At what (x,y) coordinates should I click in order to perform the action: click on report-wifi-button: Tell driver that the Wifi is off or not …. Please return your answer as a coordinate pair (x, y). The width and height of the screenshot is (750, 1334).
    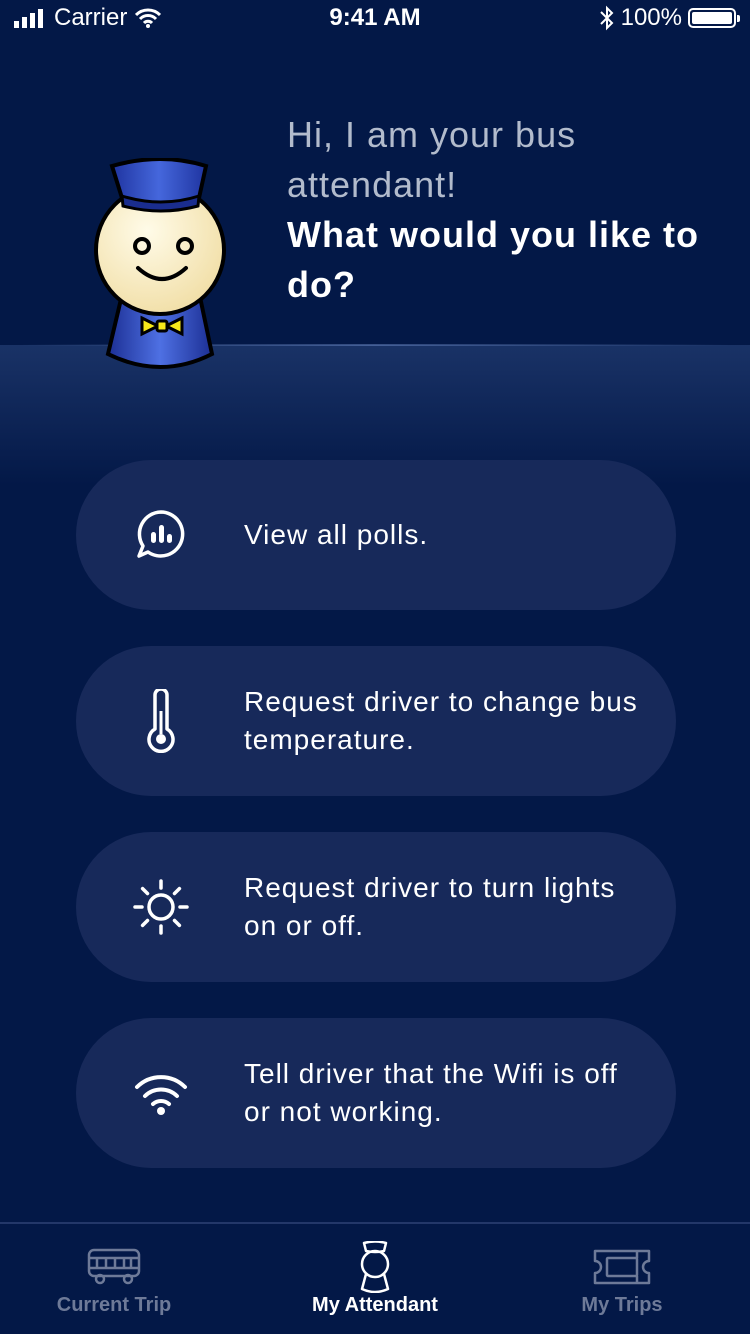
    Looking at the image, I should click on (376, 1093).